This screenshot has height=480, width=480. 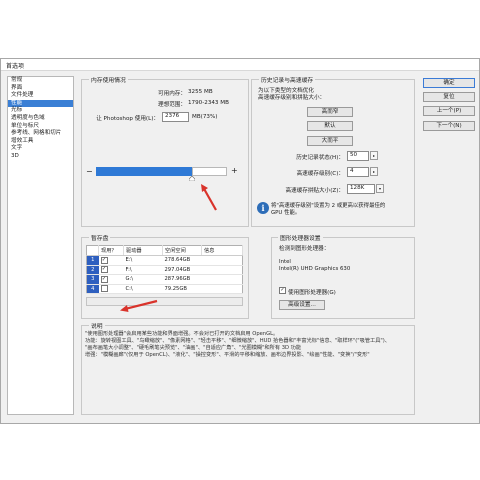 What do you see at coordinates (222, 250) in the screenshot?
I see `table-header-info: 信息` at bounding box center [222, 250].